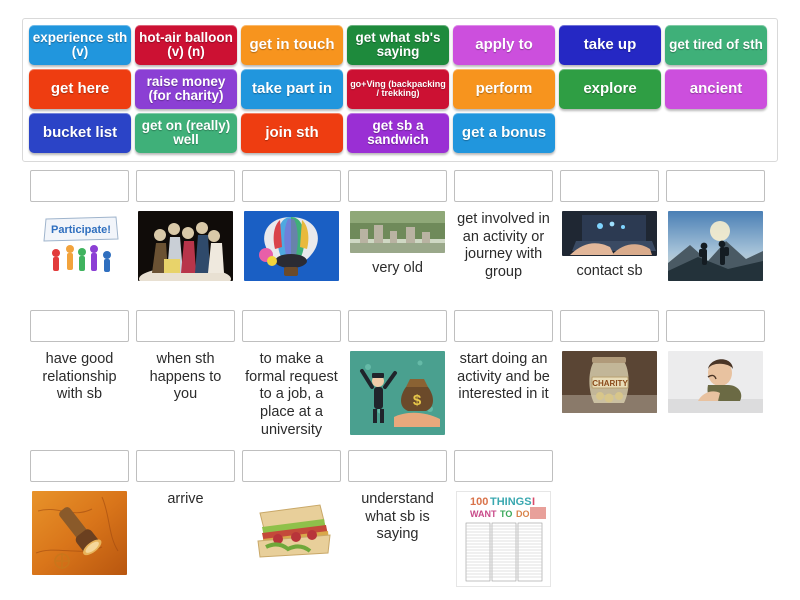 The width and height of the screenshot is (800, 600). Describe the element at coordinates (292, 133) in the screenshot. I see `word-tile: join sth` at that location.